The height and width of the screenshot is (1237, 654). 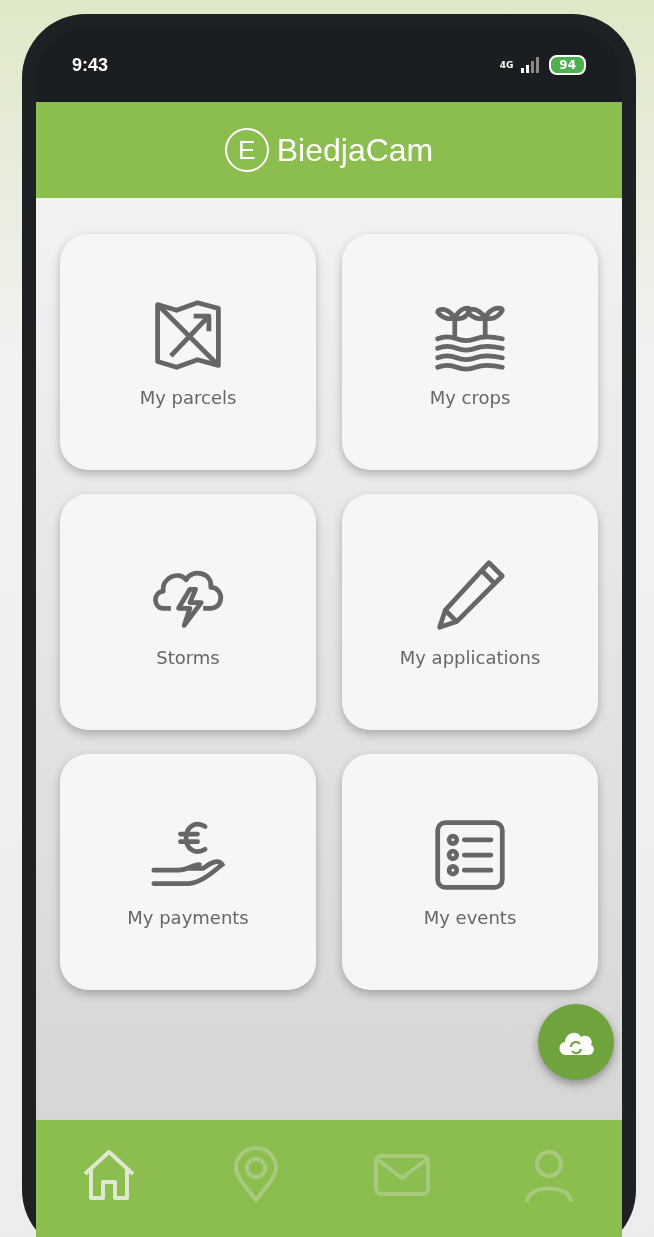 What do you see at coordinates (188, 612) in the screenshot?
I see `menu-tile: Storms` at bounding box center [188, 612].